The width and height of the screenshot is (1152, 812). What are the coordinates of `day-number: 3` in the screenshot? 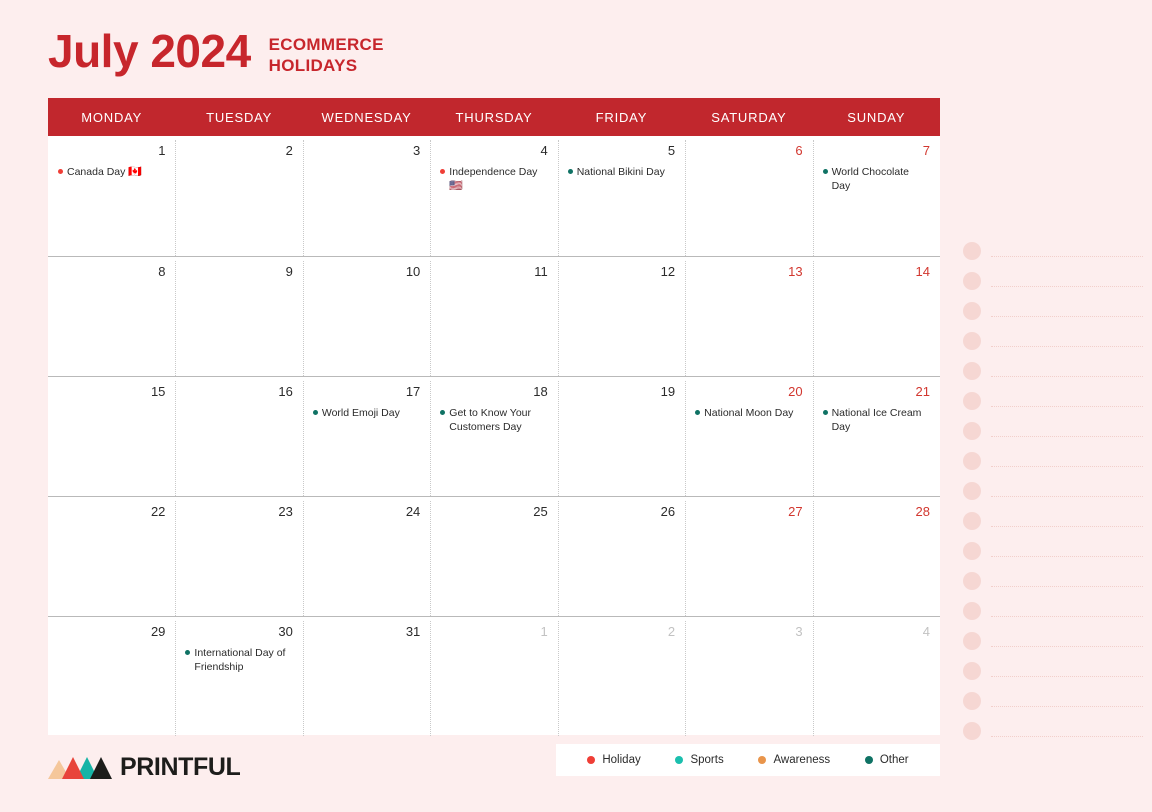 It's located at (799, 631).